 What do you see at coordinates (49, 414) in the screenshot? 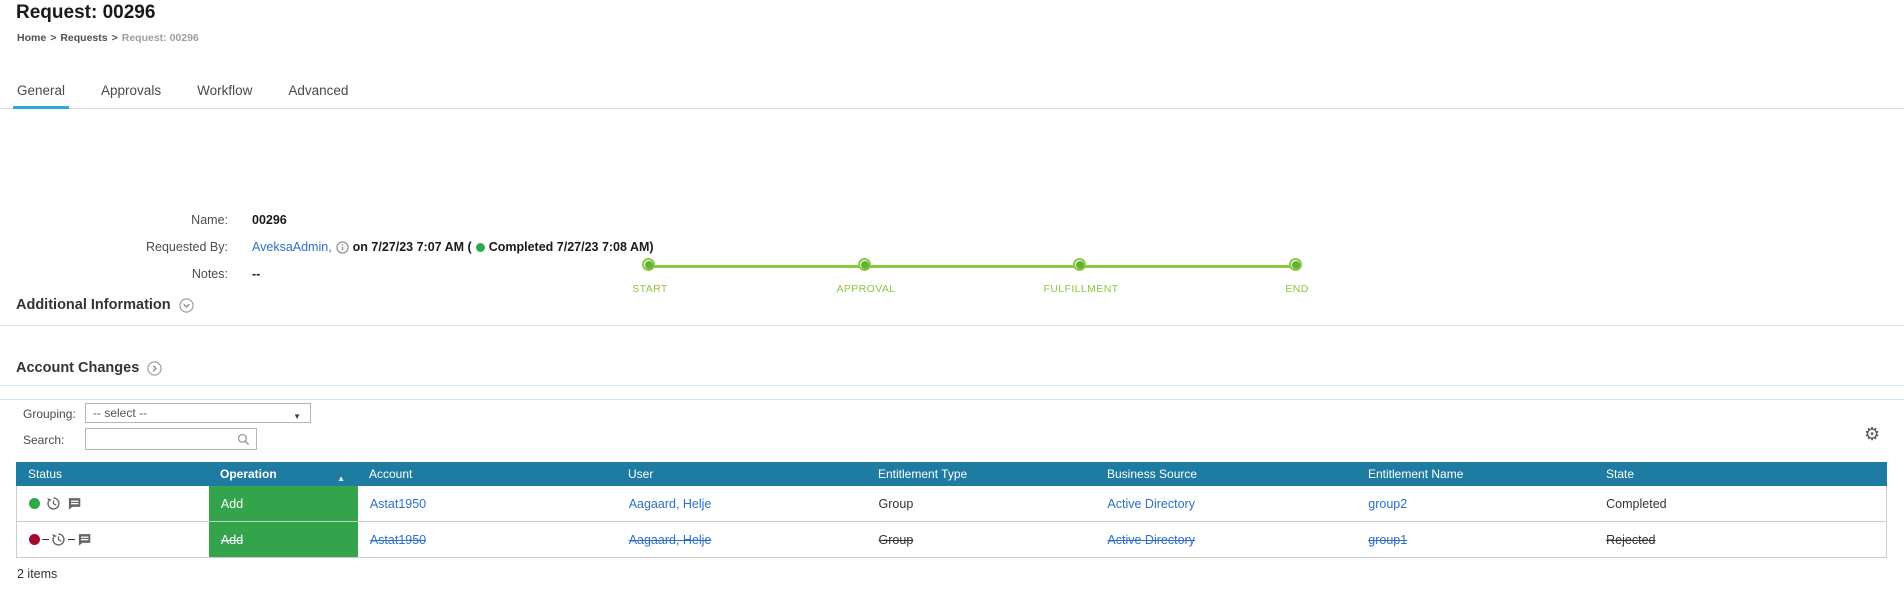
I see `grouping-label: Grouping:` at bounding box center [49, 414].